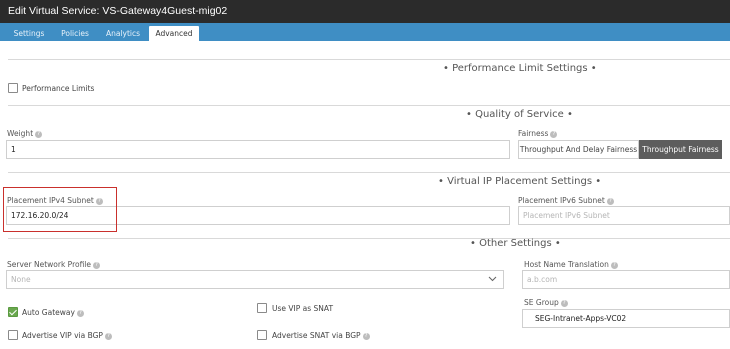  I want to click on weight-label-text: Weight, so click(20, 133).